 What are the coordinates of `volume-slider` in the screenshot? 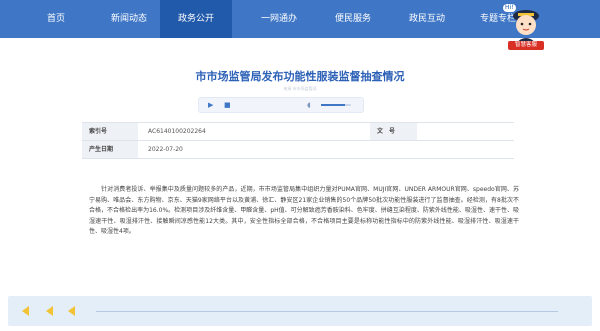 It's located at (336, 105).